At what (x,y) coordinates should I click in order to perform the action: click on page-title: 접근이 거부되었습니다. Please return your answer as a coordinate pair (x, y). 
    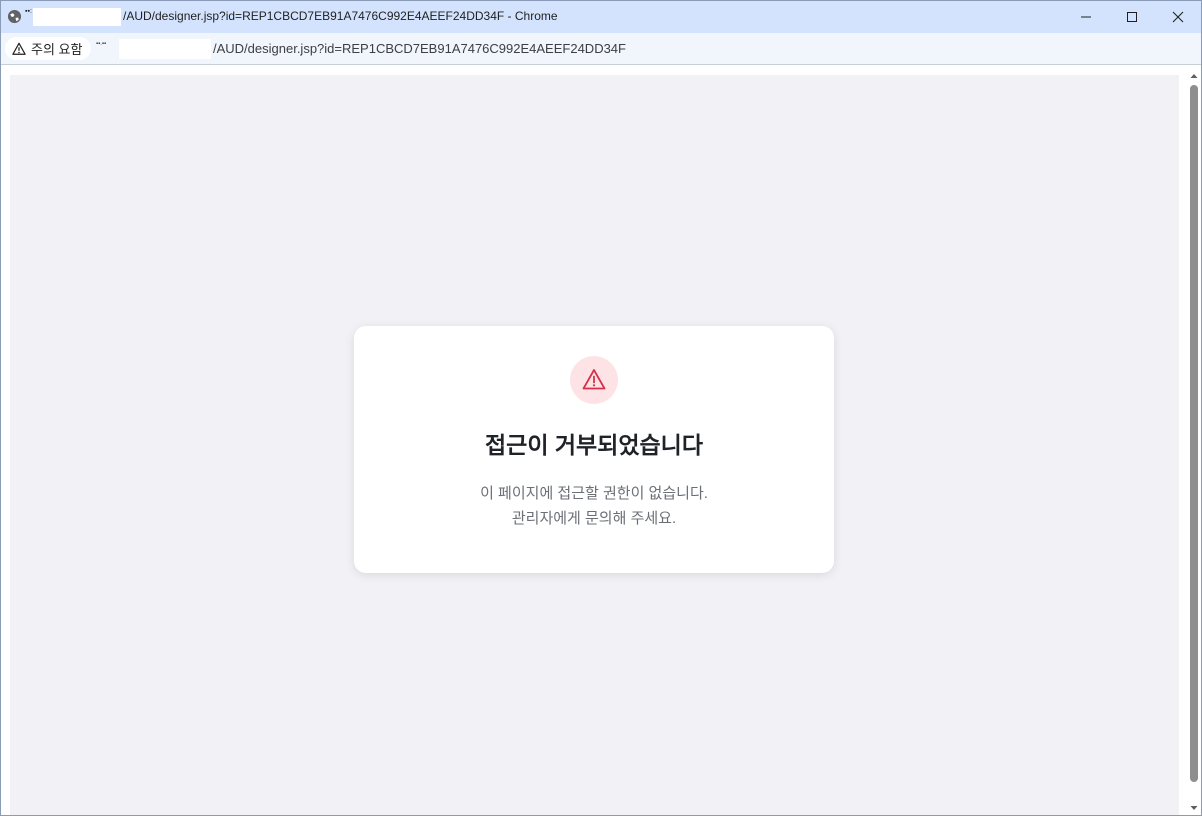
    Looking at the image, I should click on (594, 445).